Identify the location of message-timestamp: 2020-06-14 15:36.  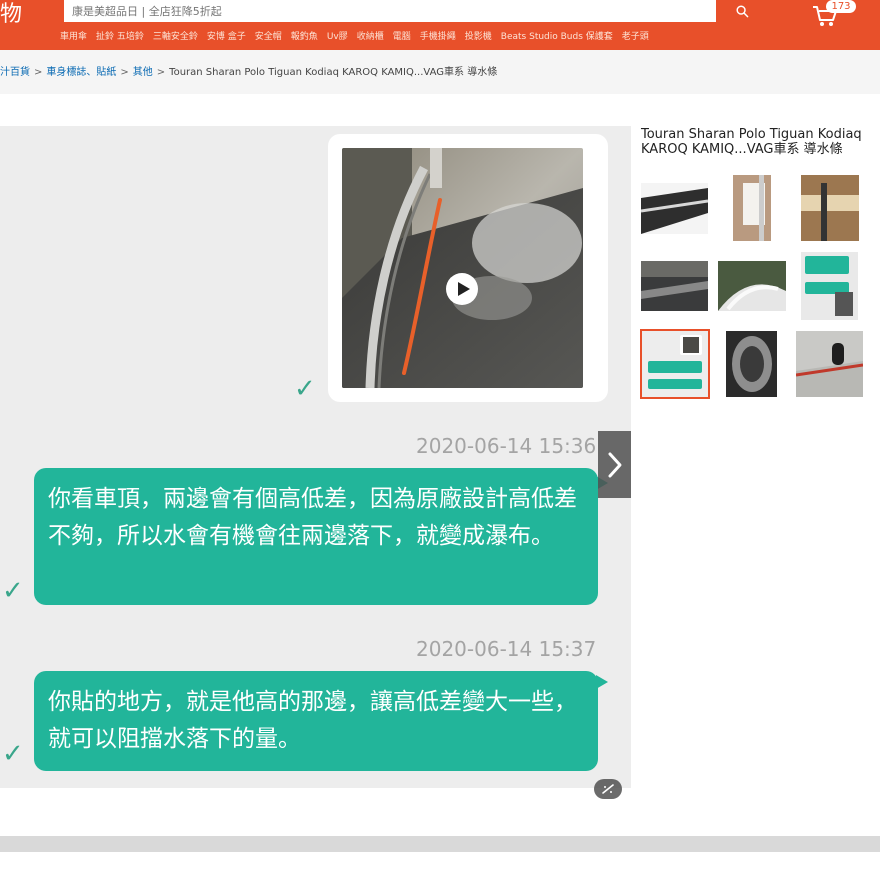
(506, 446).